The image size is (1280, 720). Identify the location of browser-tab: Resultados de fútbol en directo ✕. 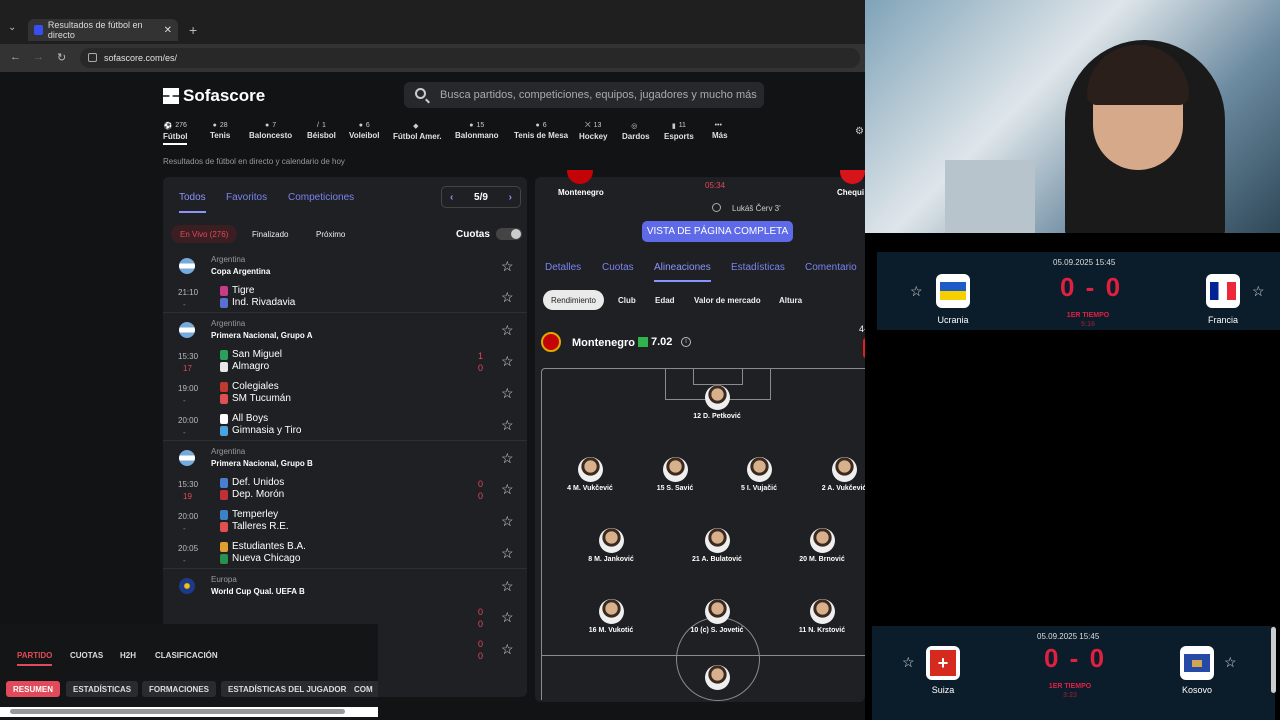
(103, 30).